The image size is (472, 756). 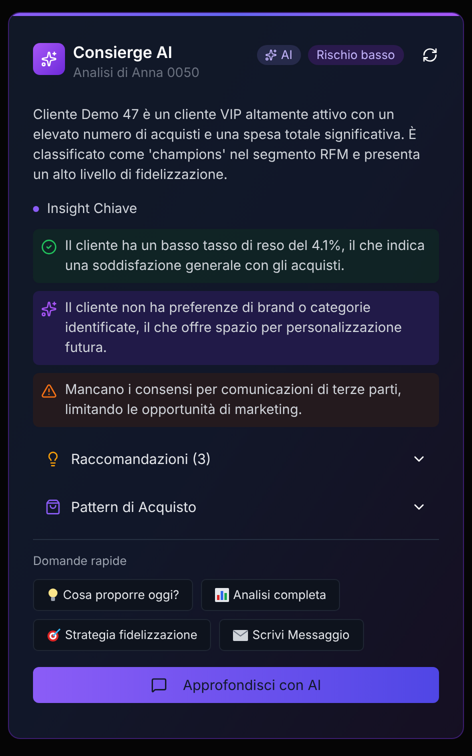 I want to click on bar-chart-icon, so click(x=222, y=595).